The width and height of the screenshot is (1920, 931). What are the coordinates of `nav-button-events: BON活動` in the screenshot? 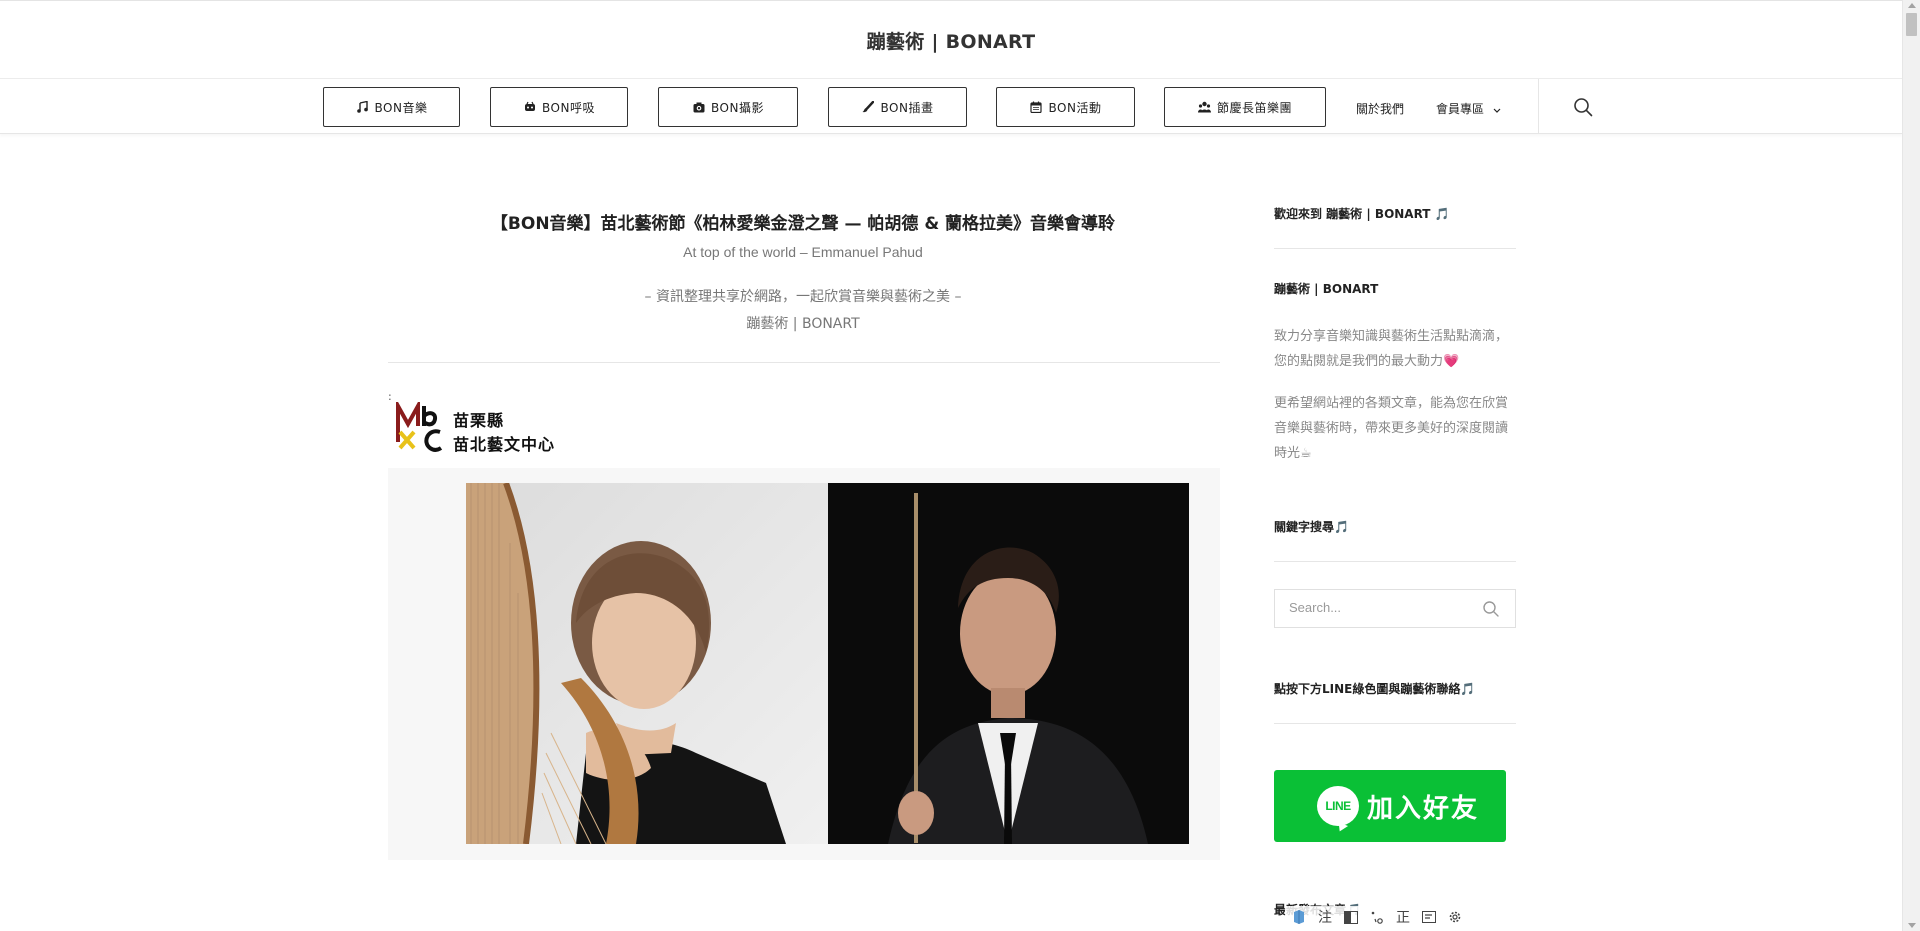 It's located at (1065, 107).